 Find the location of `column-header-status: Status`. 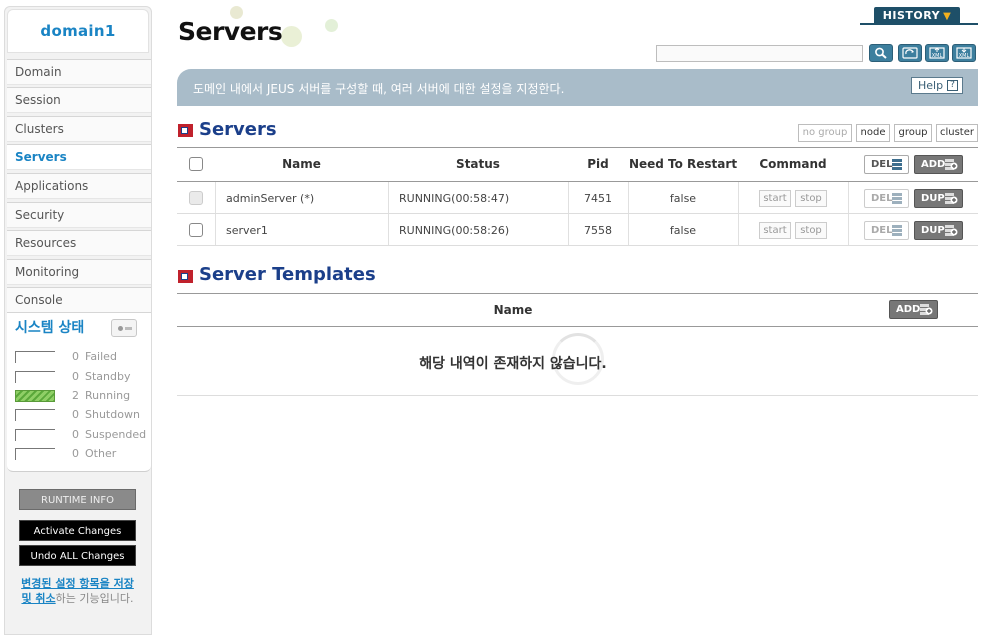

column-header-status: Status is located at coordinates (478, 164).